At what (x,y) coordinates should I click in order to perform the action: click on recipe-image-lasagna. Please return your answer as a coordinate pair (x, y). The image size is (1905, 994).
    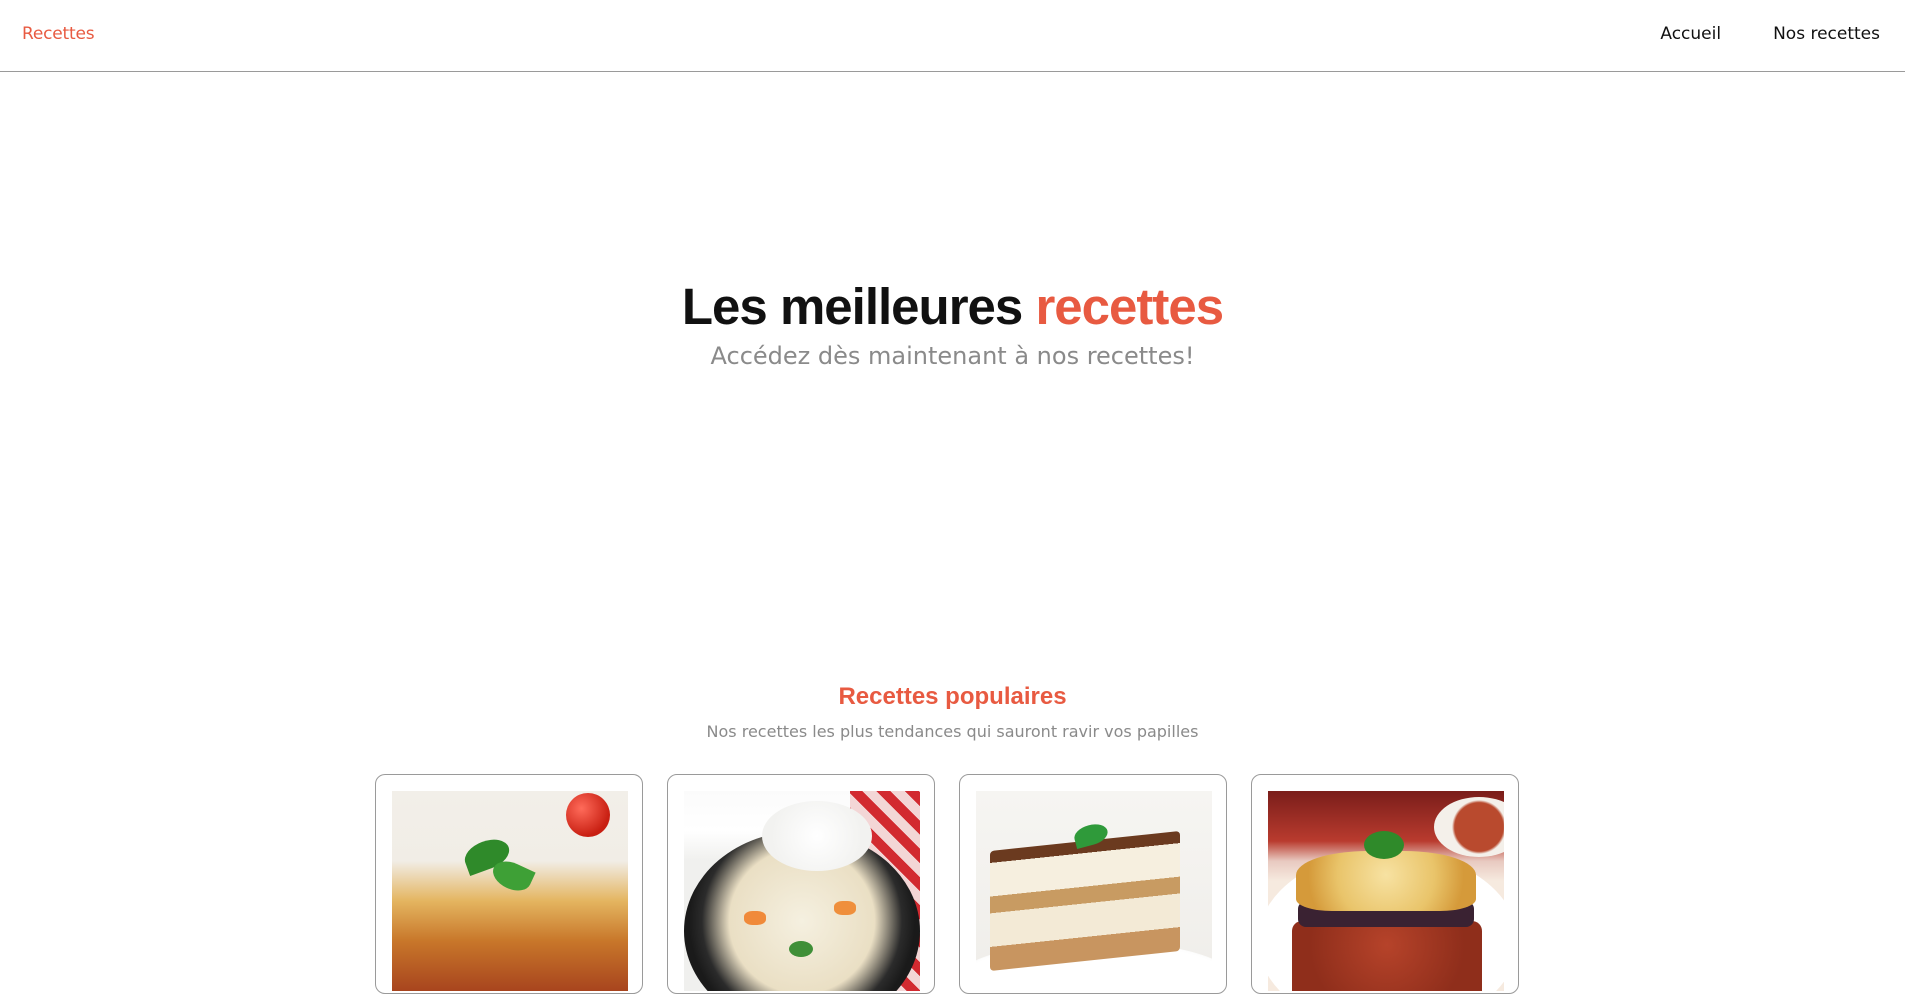
    Looking at the image, I should click on (510, 891).